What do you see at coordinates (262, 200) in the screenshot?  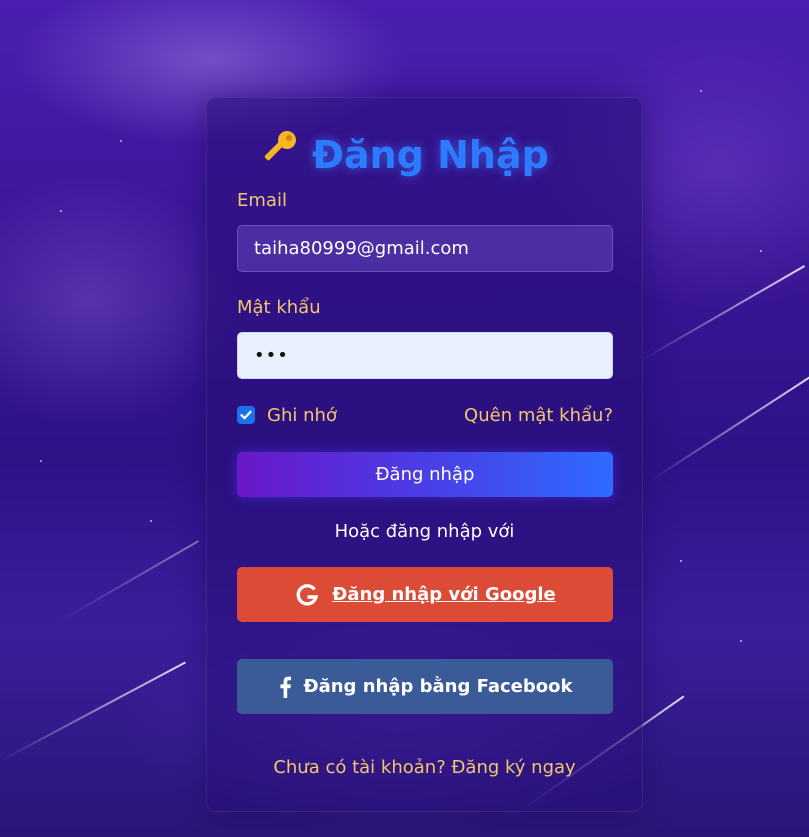 I see `email-label: Email` at bounding box center [262, 200].